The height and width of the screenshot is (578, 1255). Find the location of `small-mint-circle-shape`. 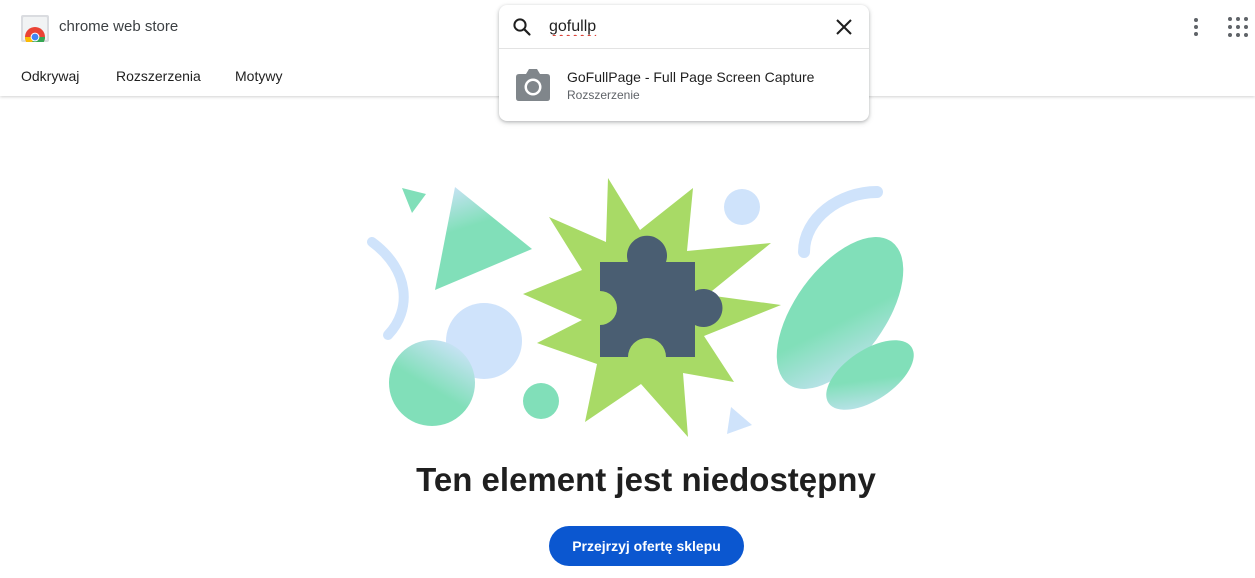

small-mint-circle-shape is located at coordinates (541, 401).